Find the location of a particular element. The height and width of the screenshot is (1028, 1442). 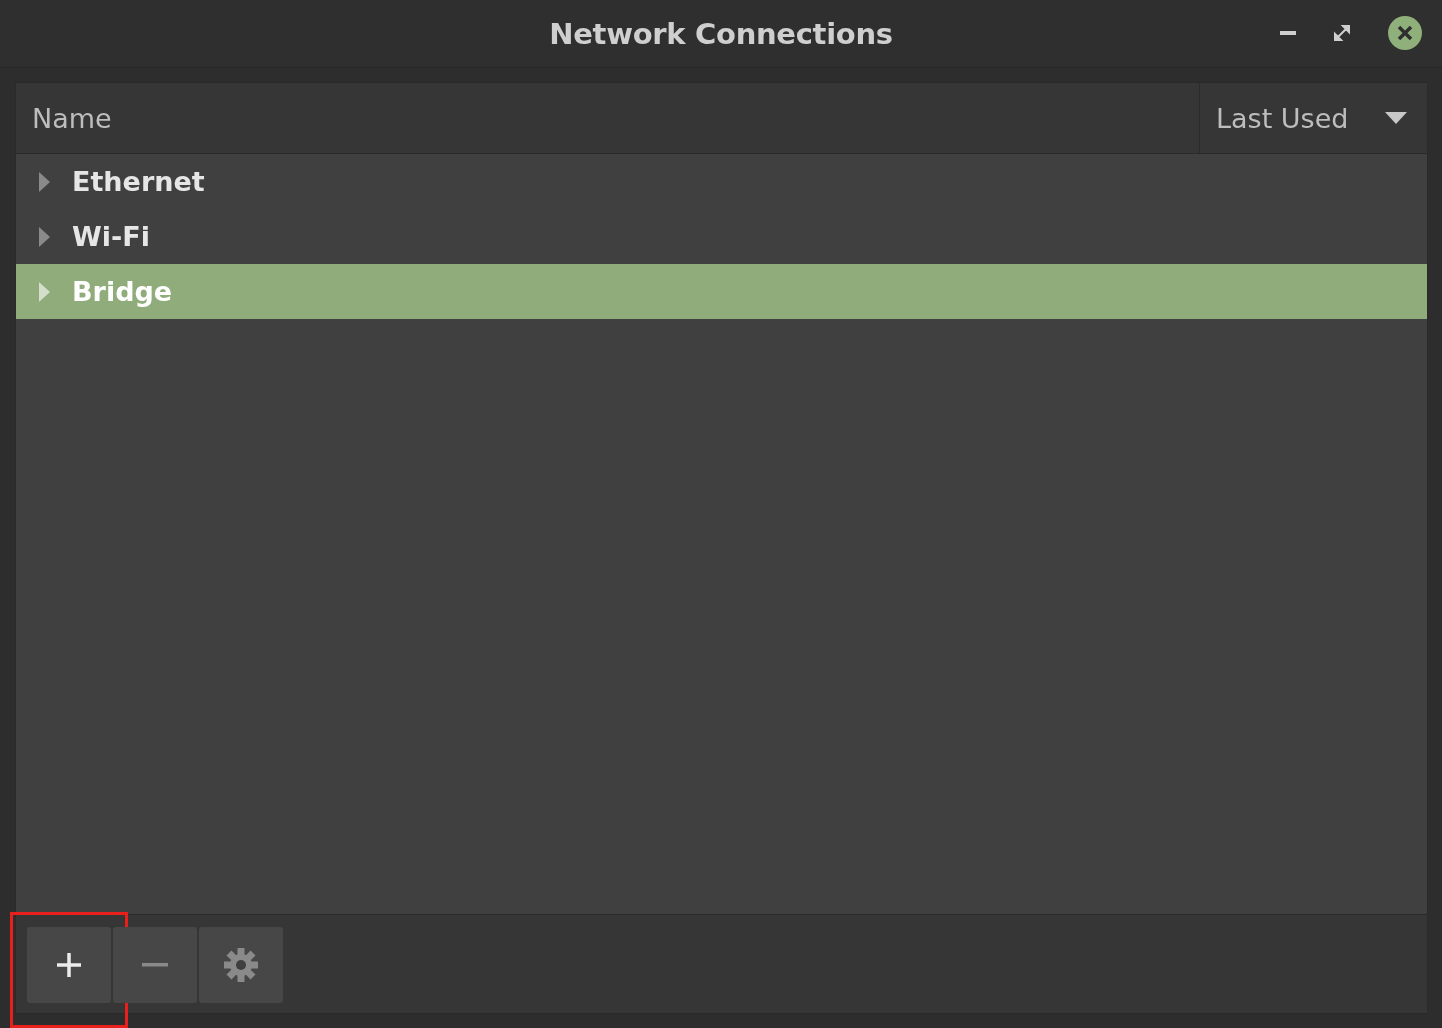

close-icon is located at coordinates (1405, 33).